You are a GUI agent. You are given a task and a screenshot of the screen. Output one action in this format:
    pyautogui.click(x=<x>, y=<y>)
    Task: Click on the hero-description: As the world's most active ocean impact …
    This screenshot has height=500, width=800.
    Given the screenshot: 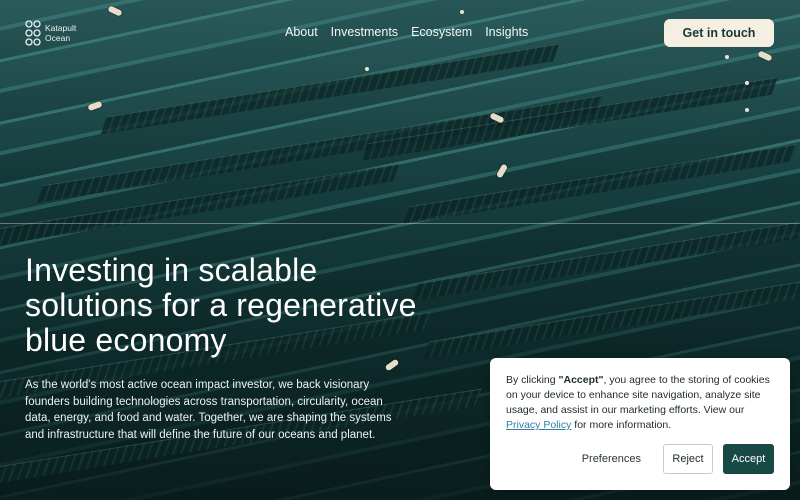 What is the action you would take?
    pyautogui.click(x=208, y=410)
    